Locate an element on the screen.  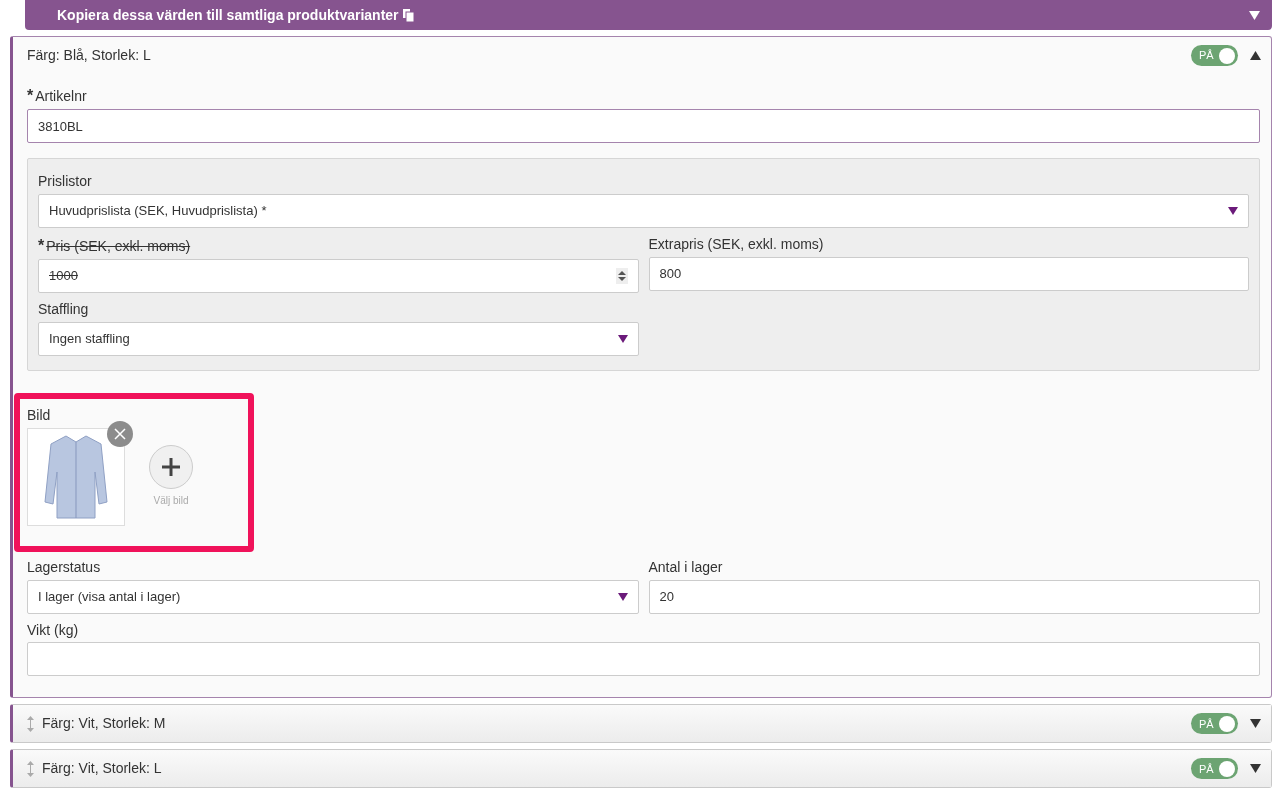
remove-image-button is located at coordinates (120, 433).